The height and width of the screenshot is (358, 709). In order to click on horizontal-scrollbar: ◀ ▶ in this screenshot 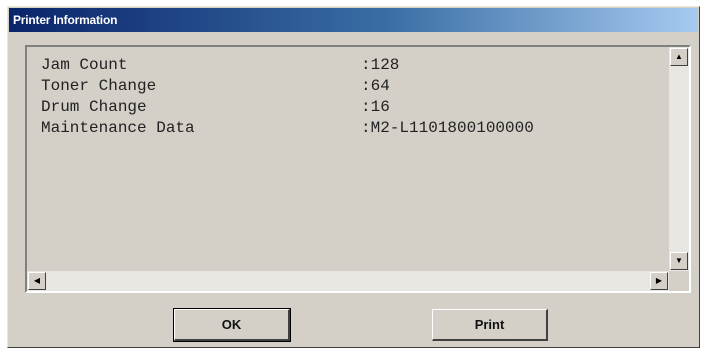, I will do `click(348, 281)`.